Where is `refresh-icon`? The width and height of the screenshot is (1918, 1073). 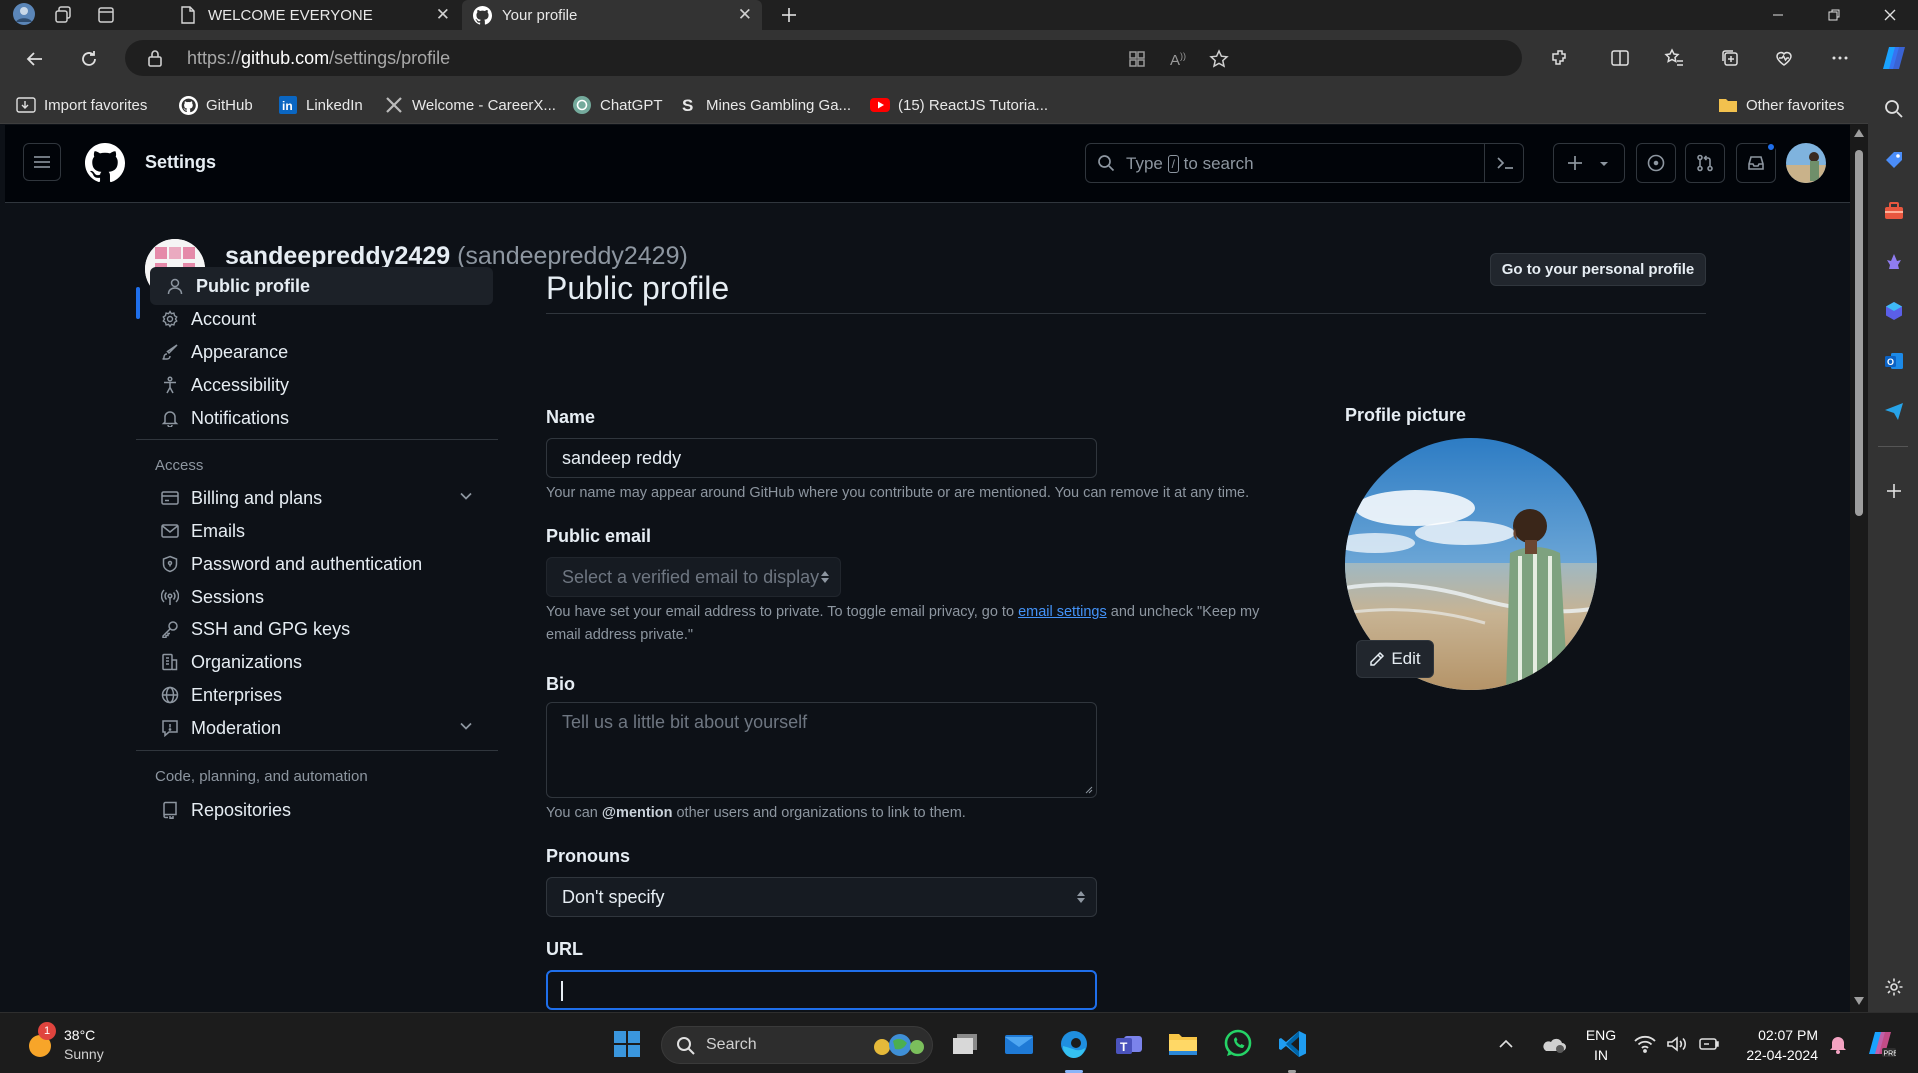
refresh-icon is located at coordinates (89, 59).